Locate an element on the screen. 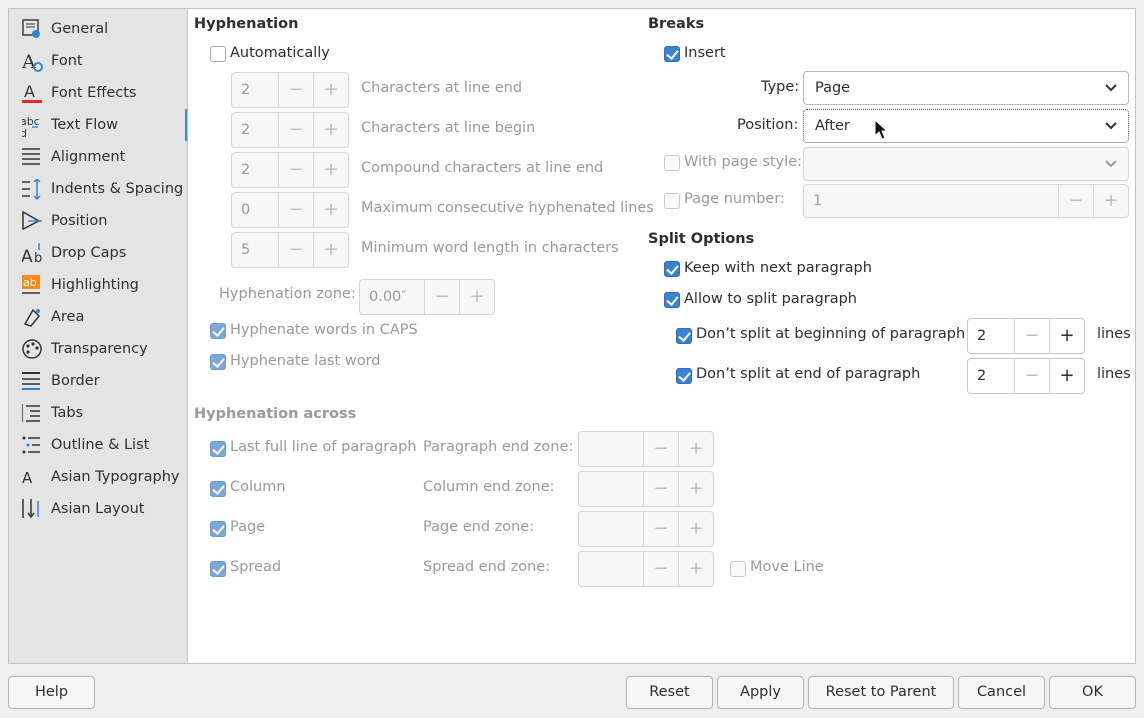 The height and width of the screenshot is (718, 1144). sidebar-item-alignment: Alignment is located at coordinates (98, 157).